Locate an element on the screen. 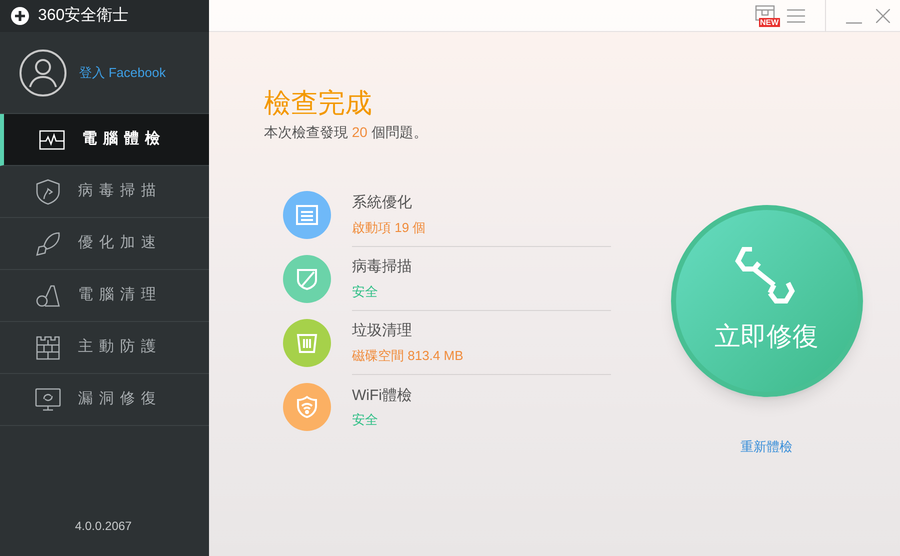 This screenshot has height=556, width=900. check-name: 垃圾清理 is located at coordinates (382, 331).